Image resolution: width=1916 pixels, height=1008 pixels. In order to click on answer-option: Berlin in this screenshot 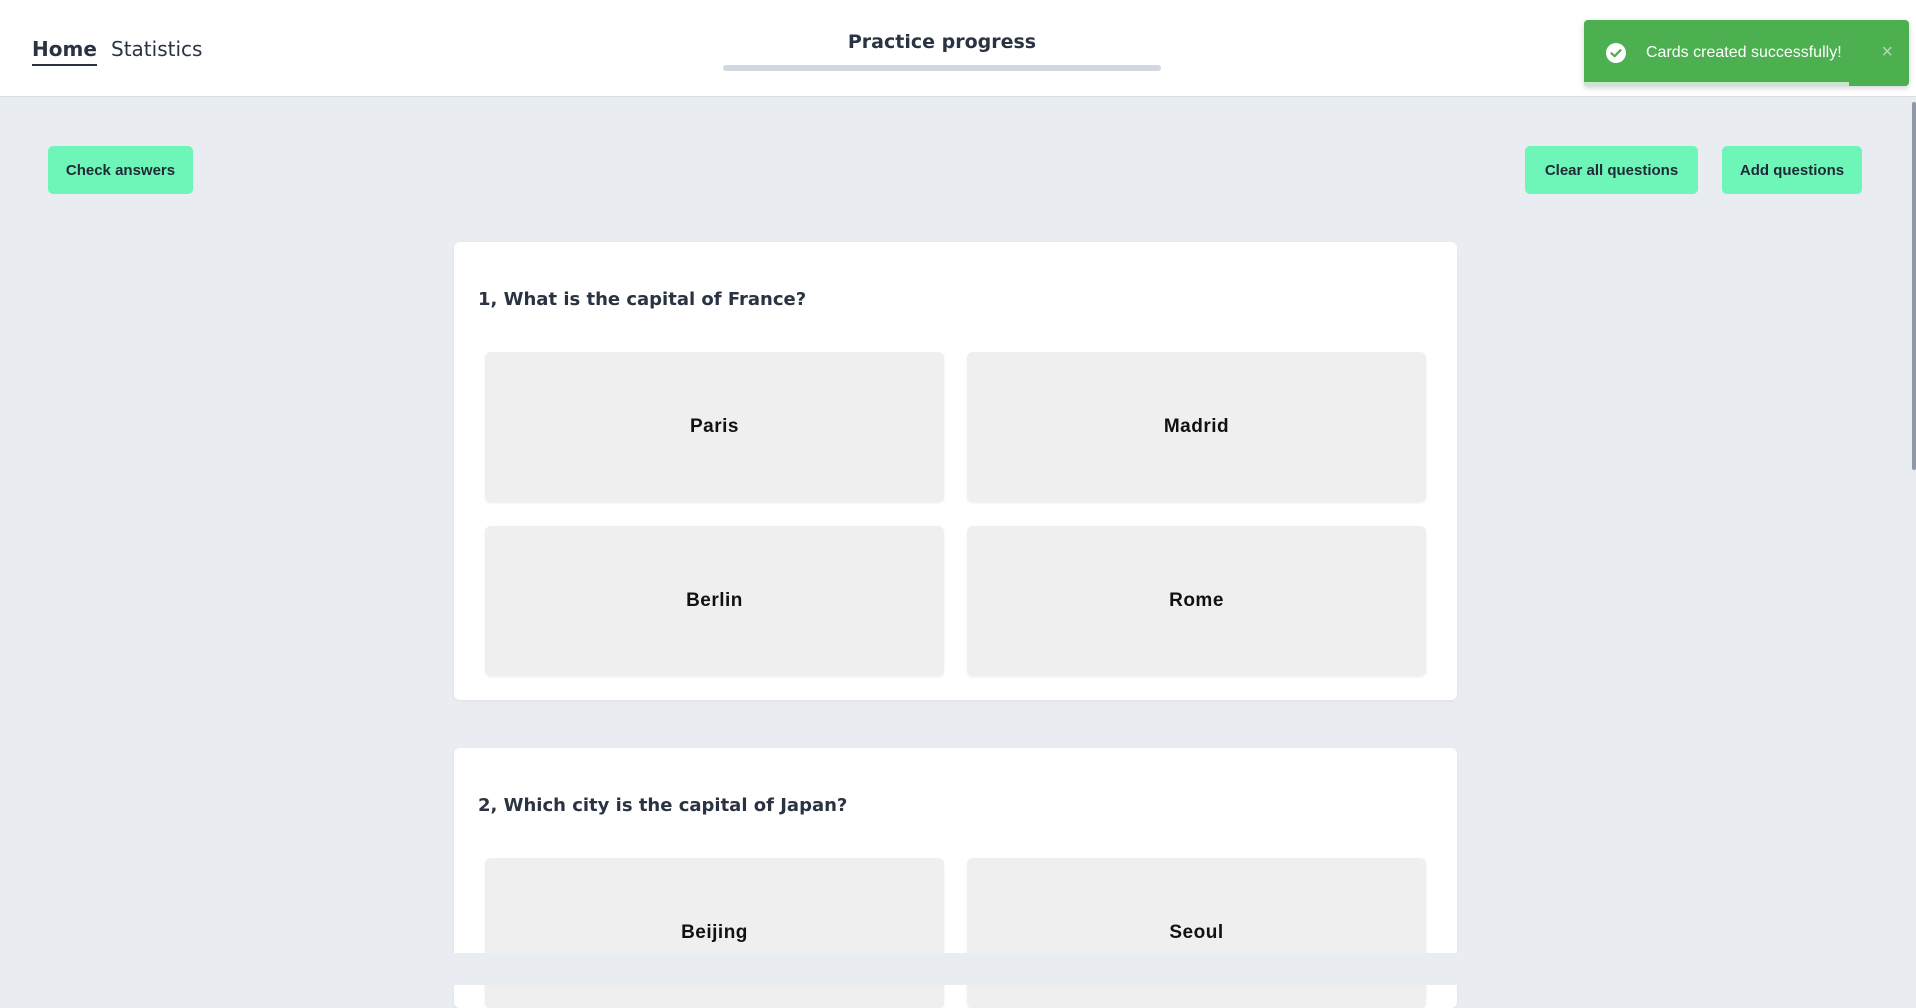, I will do `click(714, 601)`.